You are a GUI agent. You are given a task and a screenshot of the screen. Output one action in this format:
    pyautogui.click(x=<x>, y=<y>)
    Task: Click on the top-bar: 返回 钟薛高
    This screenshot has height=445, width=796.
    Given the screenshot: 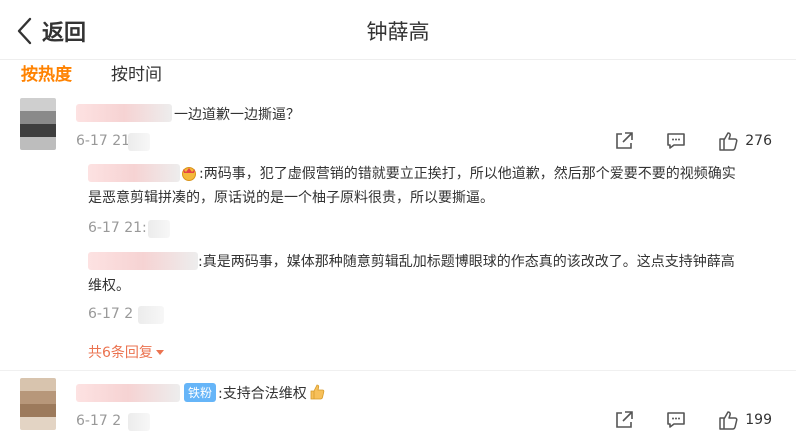 What is the action you would take?
    pyautogui.click(x=398, y=30)
    